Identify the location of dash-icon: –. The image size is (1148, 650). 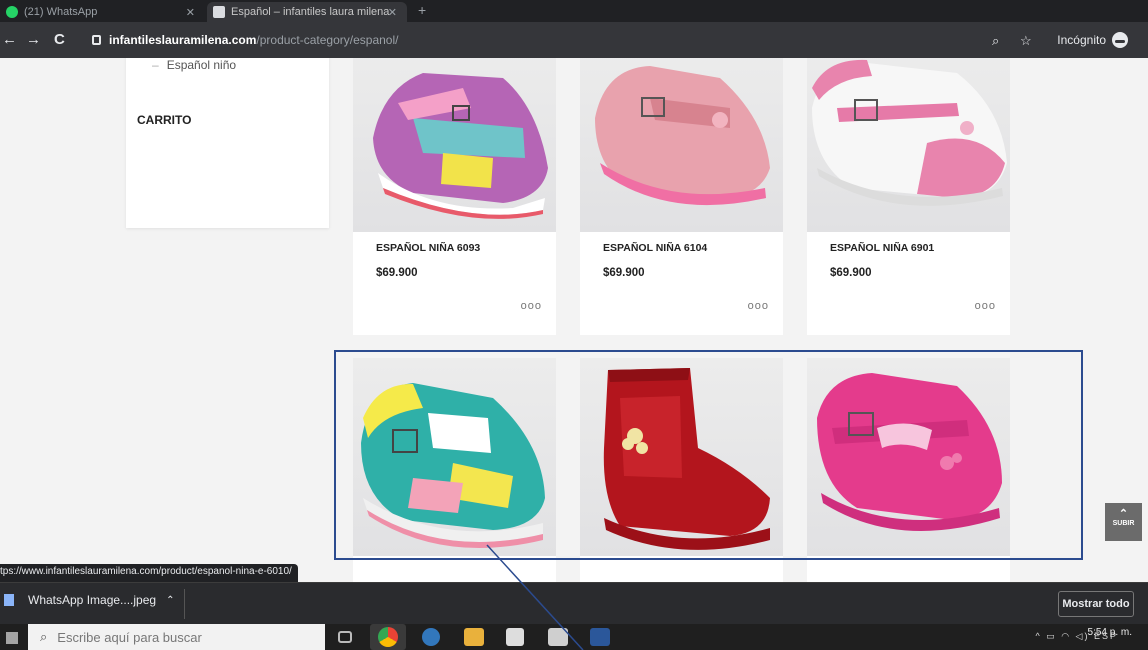
(155, 65).